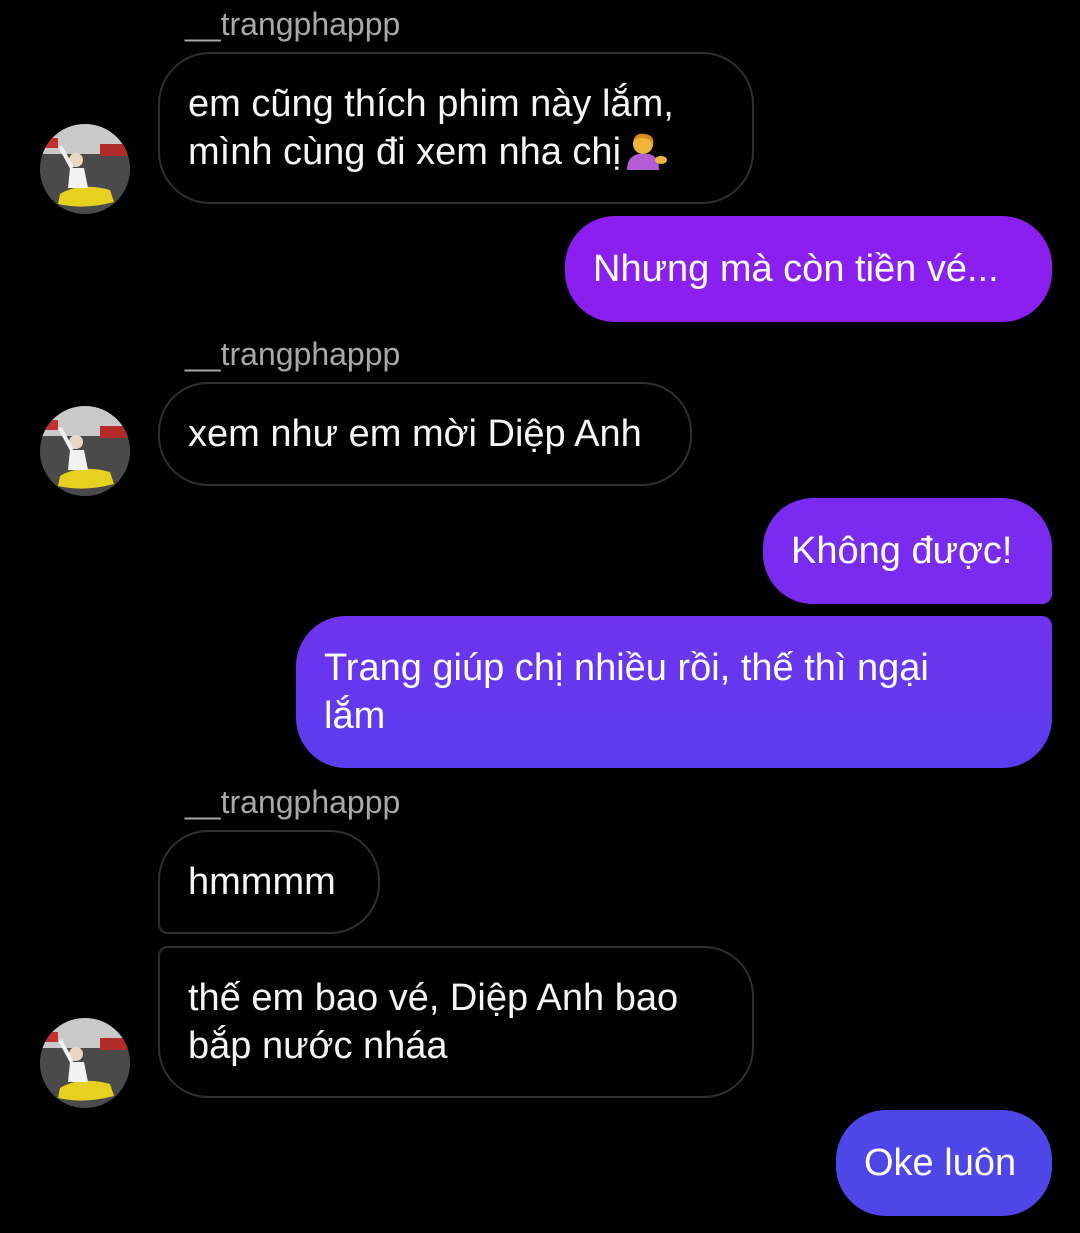  I want to click on message-text-line1: thế em bao vé, Diệp Anh bao, so click(433, 998).